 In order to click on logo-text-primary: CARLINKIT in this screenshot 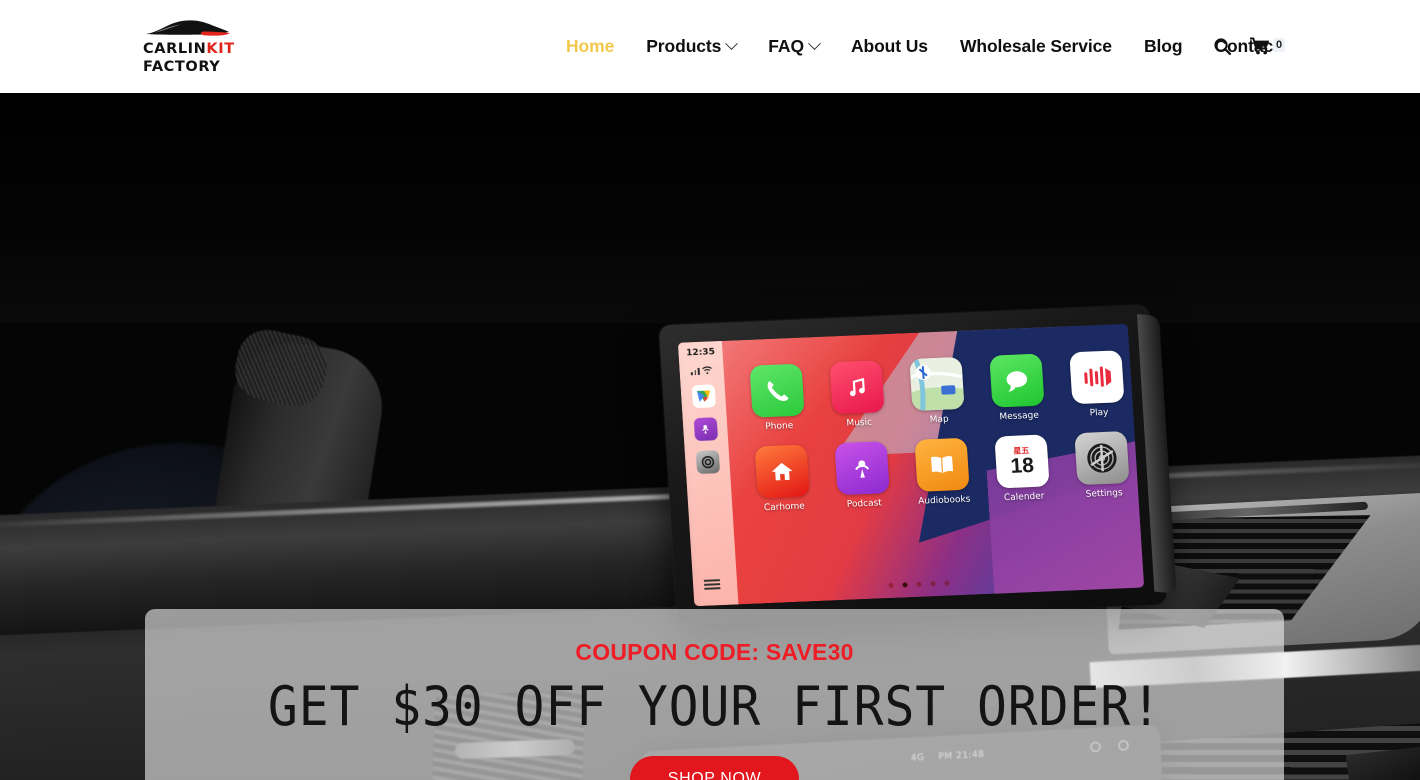, I will do `click(189, 49)`.